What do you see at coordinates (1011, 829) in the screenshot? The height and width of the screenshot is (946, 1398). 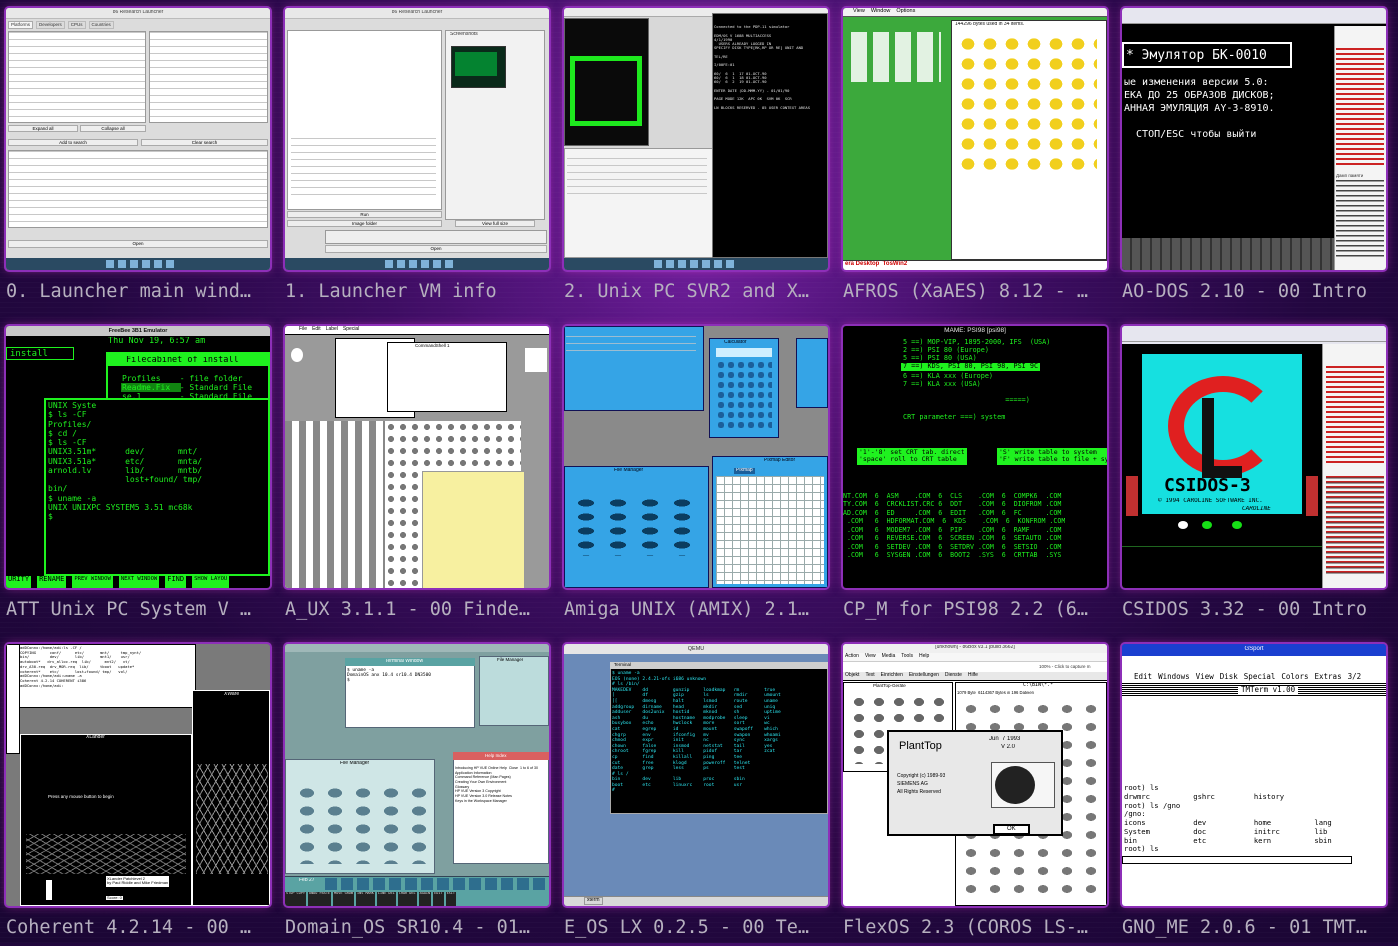 I see `ok-button: OK` at bounding box center [1011, 829].